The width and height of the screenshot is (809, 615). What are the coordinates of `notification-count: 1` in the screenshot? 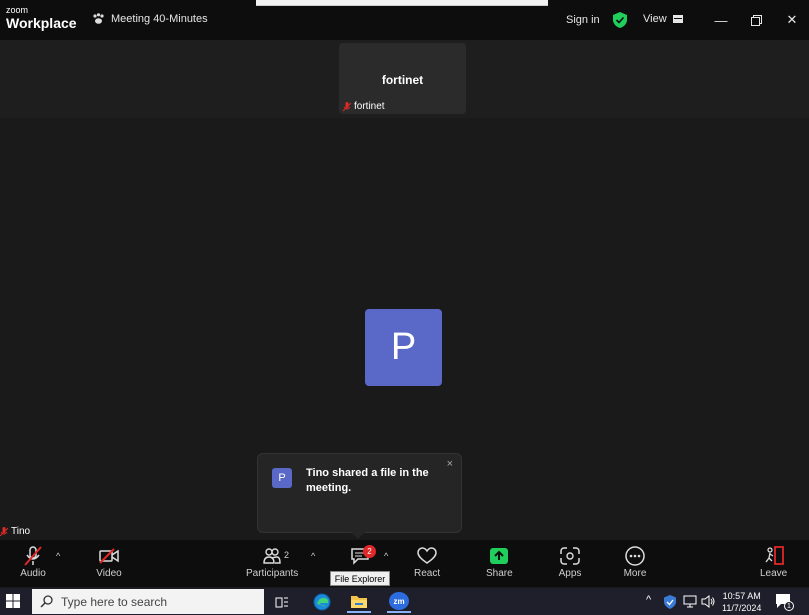 It's located at (789, 606).